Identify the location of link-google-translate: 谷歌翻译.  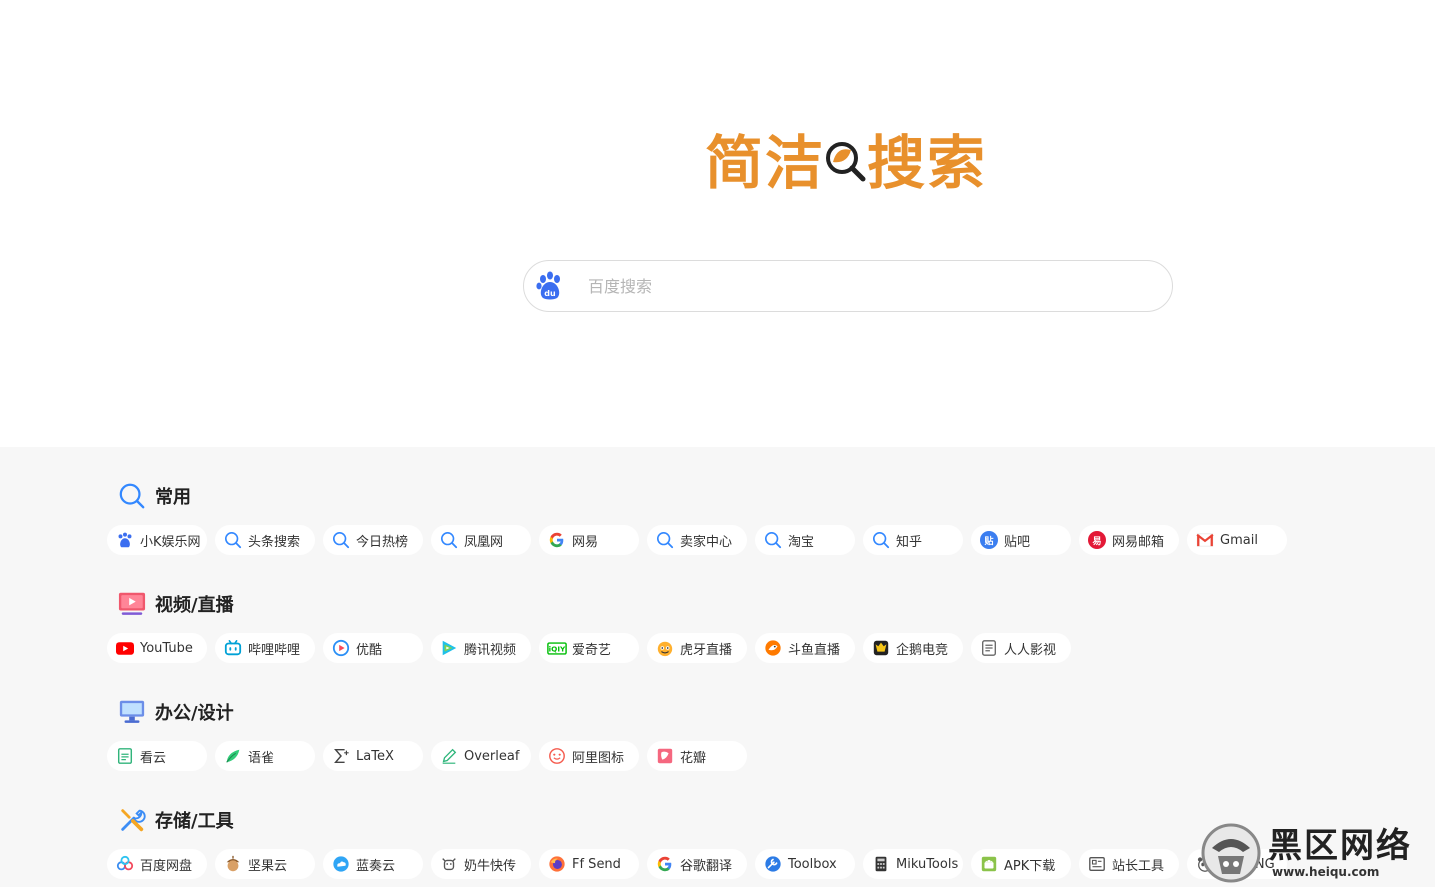
(697, 864).